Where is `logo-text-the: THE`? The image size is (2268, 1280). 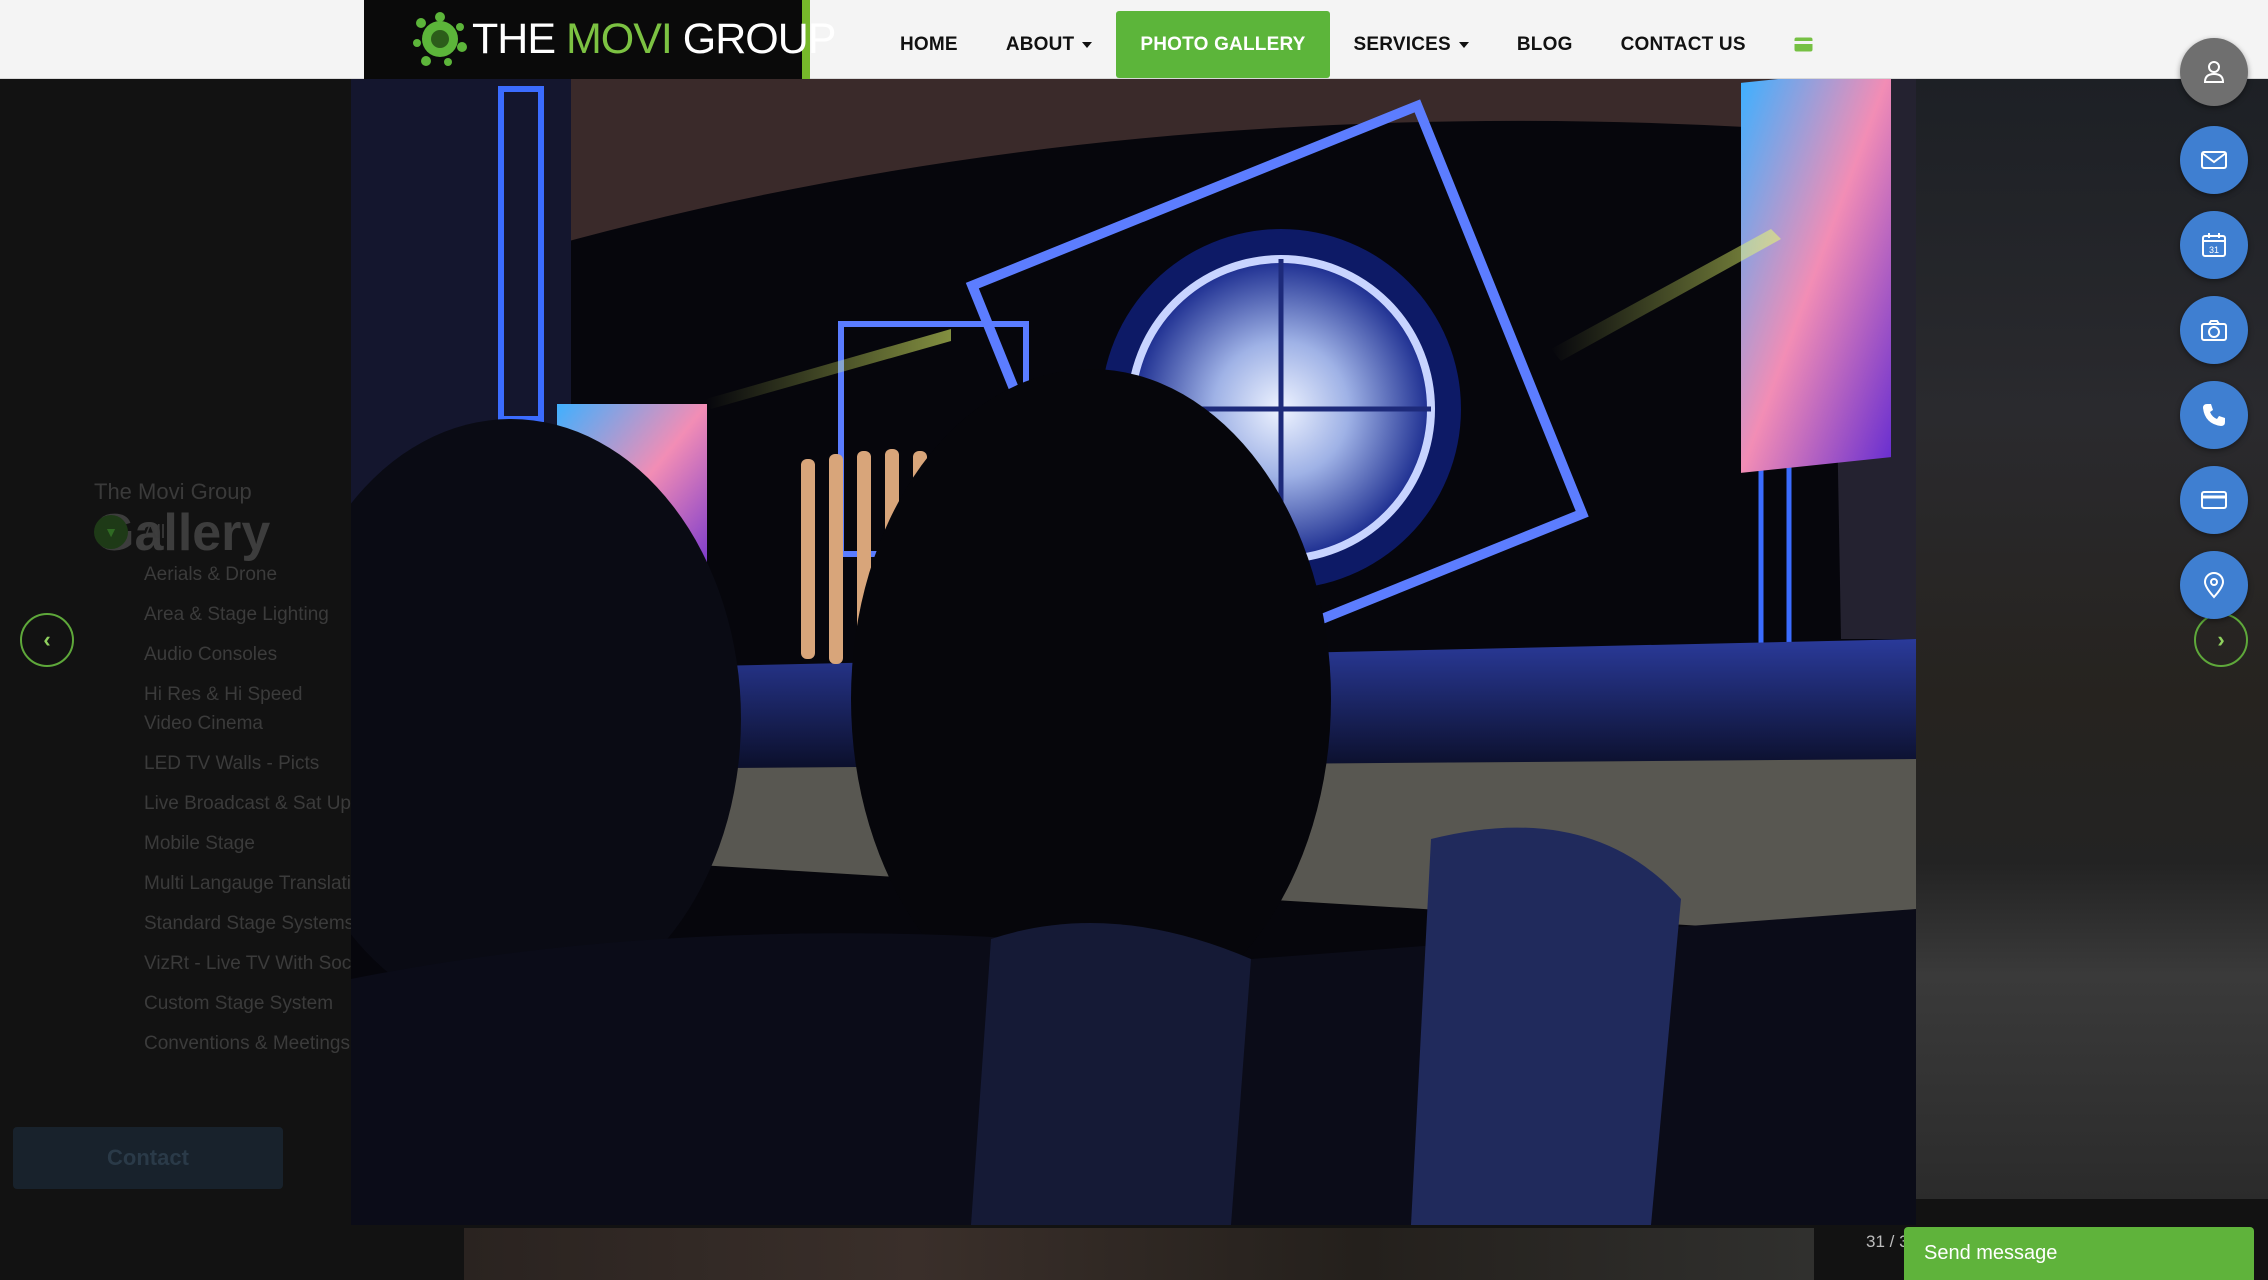
logo-text-the: THE is located at coordinates (519, 39).